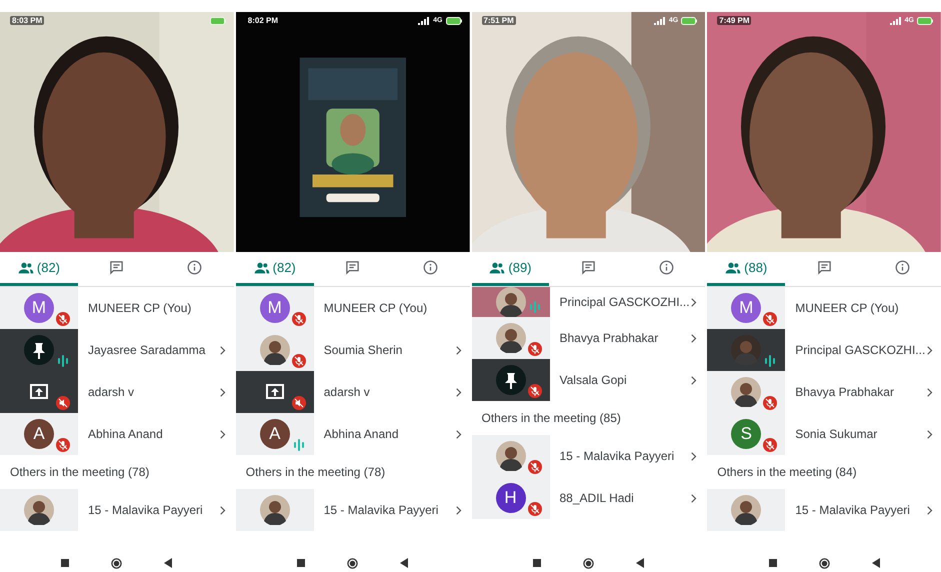 Image resolution: width=941 pixels, height=572 pixels. What do you see at coordinates (610, 338) in the screenshot?
I see `participant-name: Bhavya Prabhakar` at bounding box center [610, 338].